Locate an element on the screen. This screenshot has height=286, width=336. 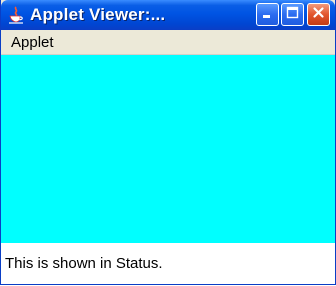
maximize-icon is located at coordinates (292, 15).